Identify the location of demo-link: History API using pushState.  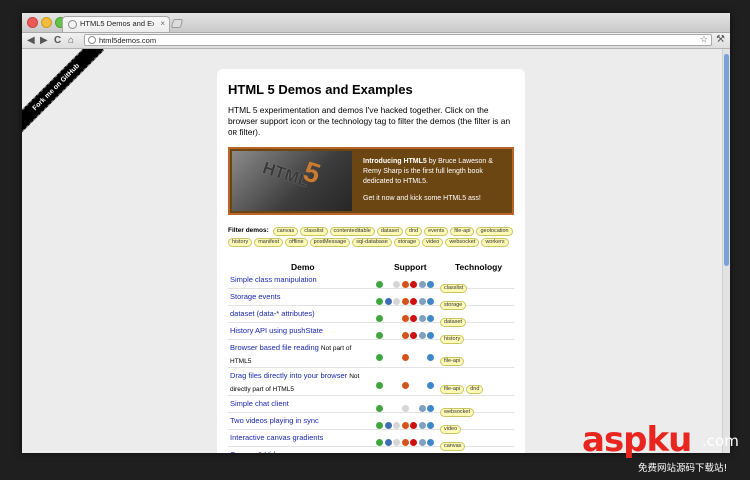
(302, 331).